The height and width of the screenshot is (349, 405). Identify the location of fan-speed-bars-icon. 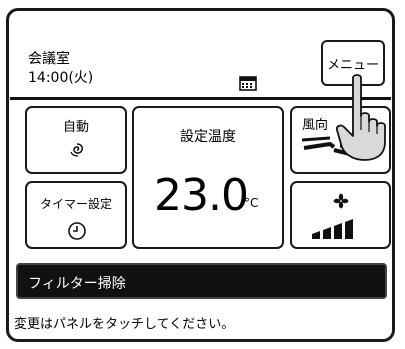
(332, 229).